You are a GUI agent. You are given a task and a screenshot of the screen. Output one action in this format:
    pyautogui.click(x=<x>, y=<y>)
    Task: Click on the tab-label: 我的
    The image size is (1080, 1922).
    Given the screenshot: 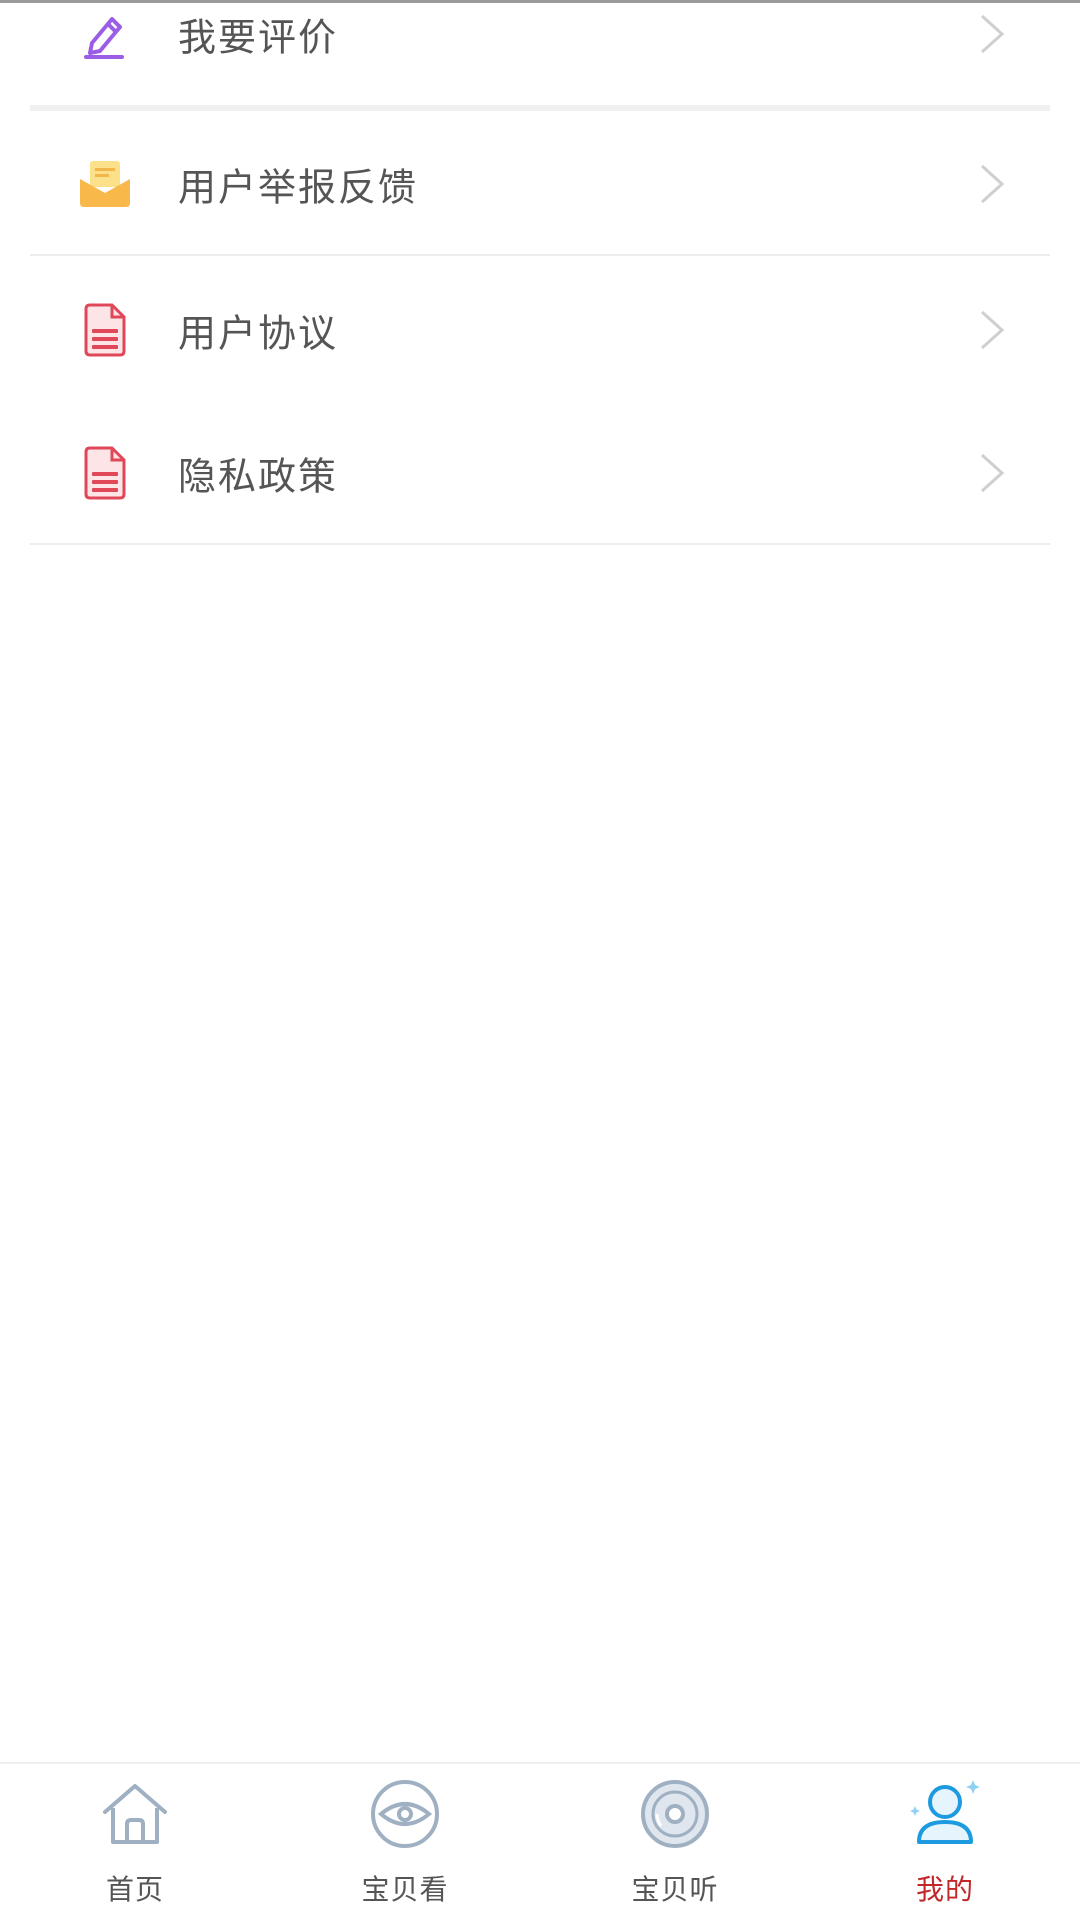 What is the action you would take?
    pyautogui.click(x=944, y=1889)
    